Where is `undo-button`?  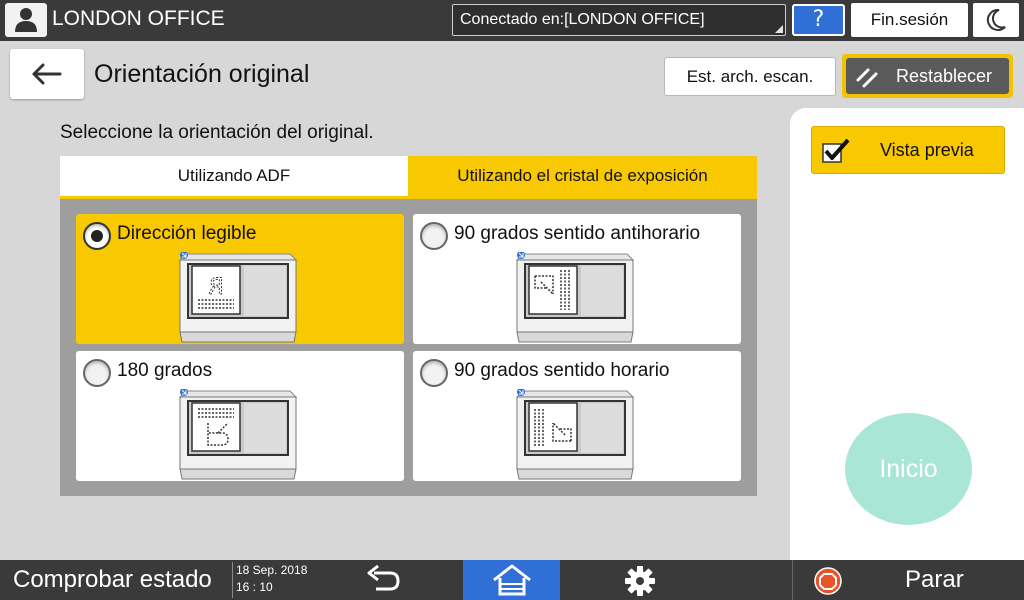
undo-button is located at coordinates (384, 580).